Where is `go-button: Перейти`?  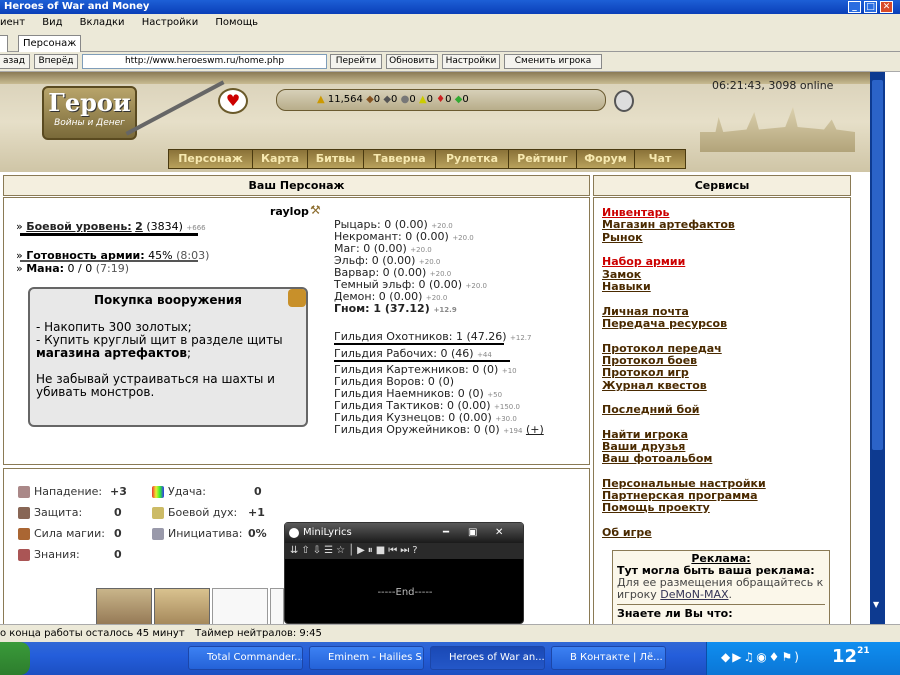
go-button: Перейти is located at coordinates (356, 61).